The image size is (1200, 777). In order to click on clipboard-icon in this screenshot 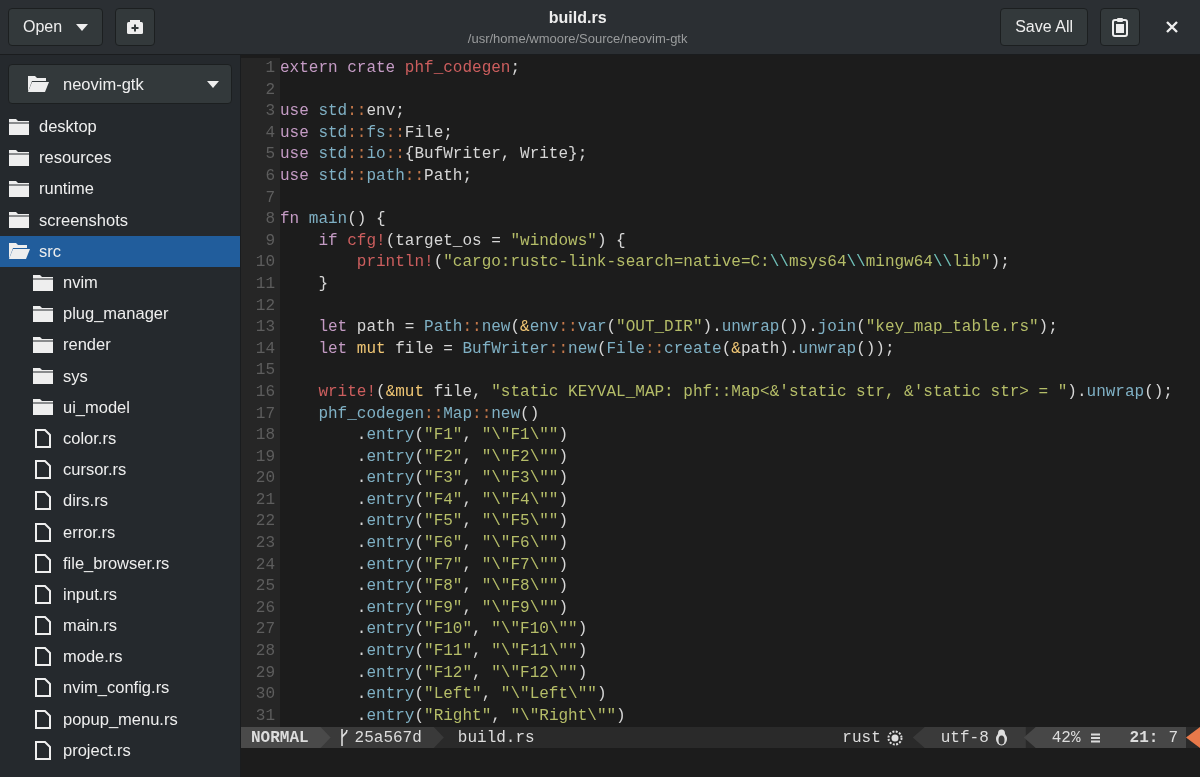, I will do `click(1120, 27)`.